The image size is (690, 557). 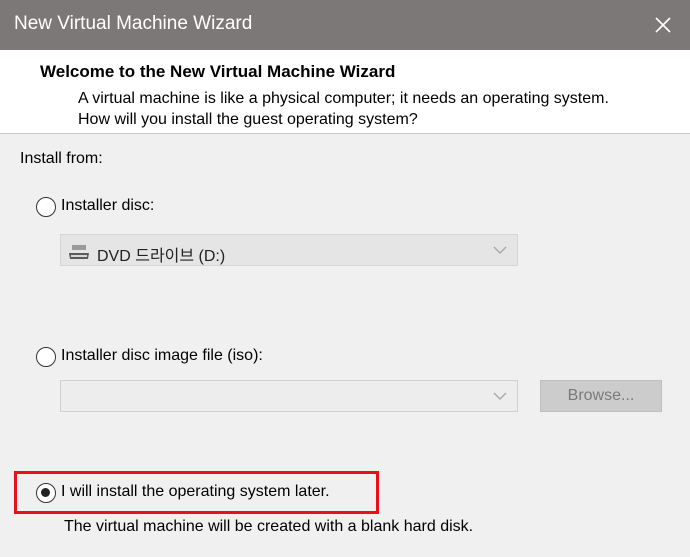 I want to click on disc-drive-dropdown: DVD 드라이브 (D:), so click(x=289, y=250).